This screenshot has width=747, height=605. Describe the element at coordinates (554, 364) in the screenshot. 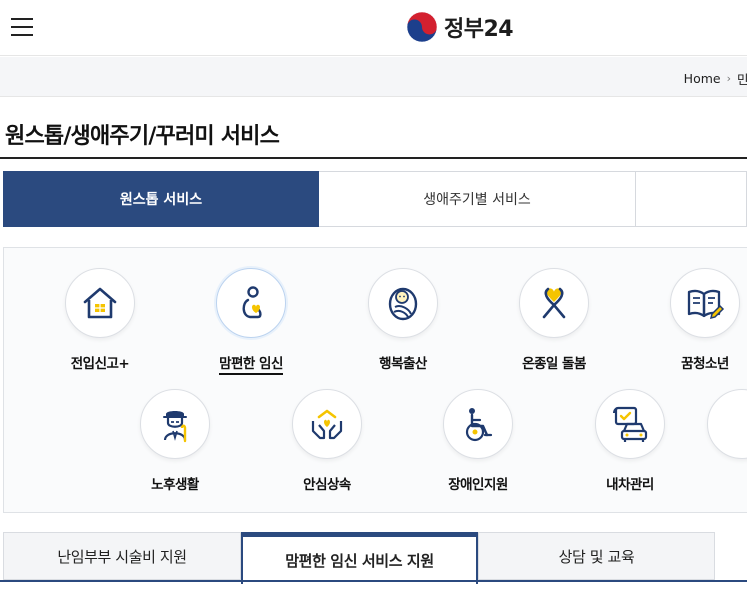

I see `service-label: 온종일 돌봄` at that location.